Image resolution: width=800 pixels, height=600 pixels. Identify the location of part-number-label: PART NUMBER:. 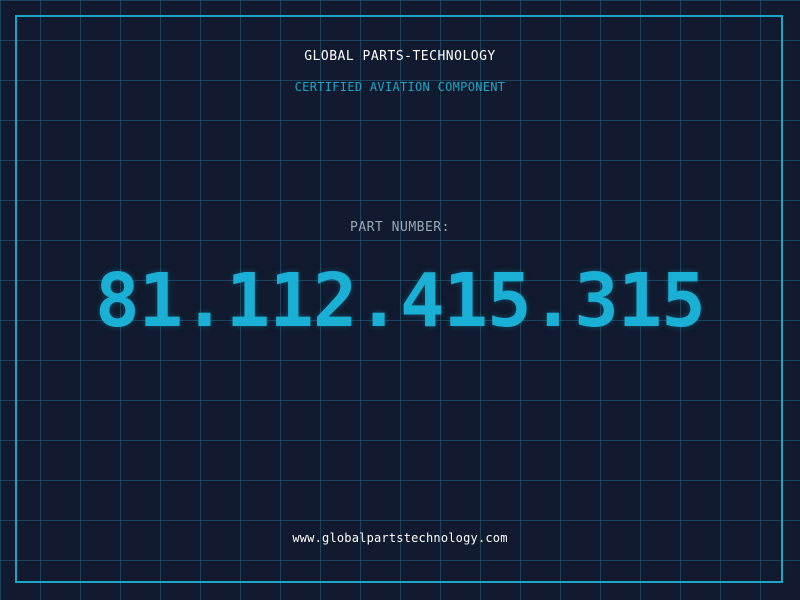
(400, 227).